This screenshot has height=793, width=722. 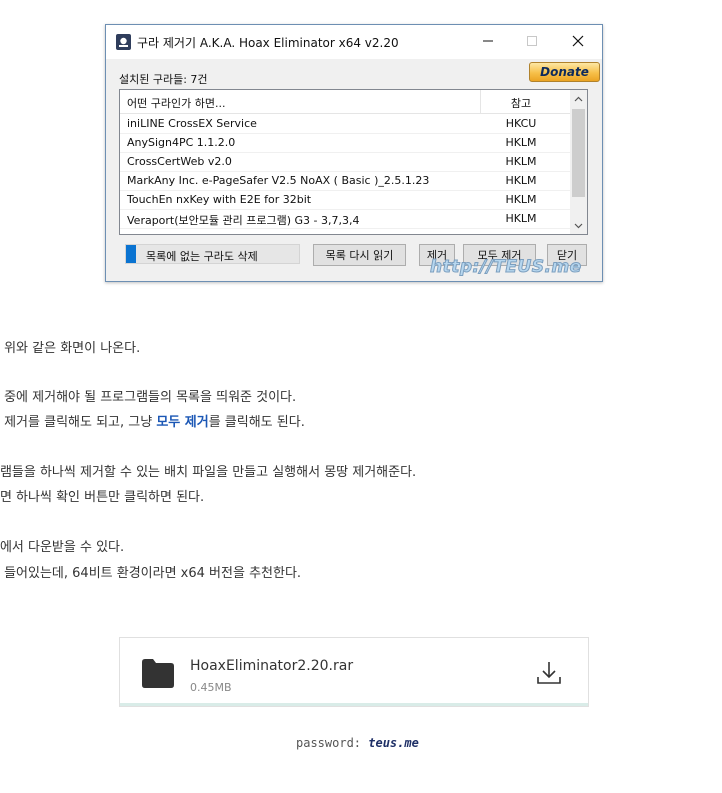 What do you see at coordinates (123, 42) in the screenshot?
I see `app-icon` at bounding box center [123, 42].